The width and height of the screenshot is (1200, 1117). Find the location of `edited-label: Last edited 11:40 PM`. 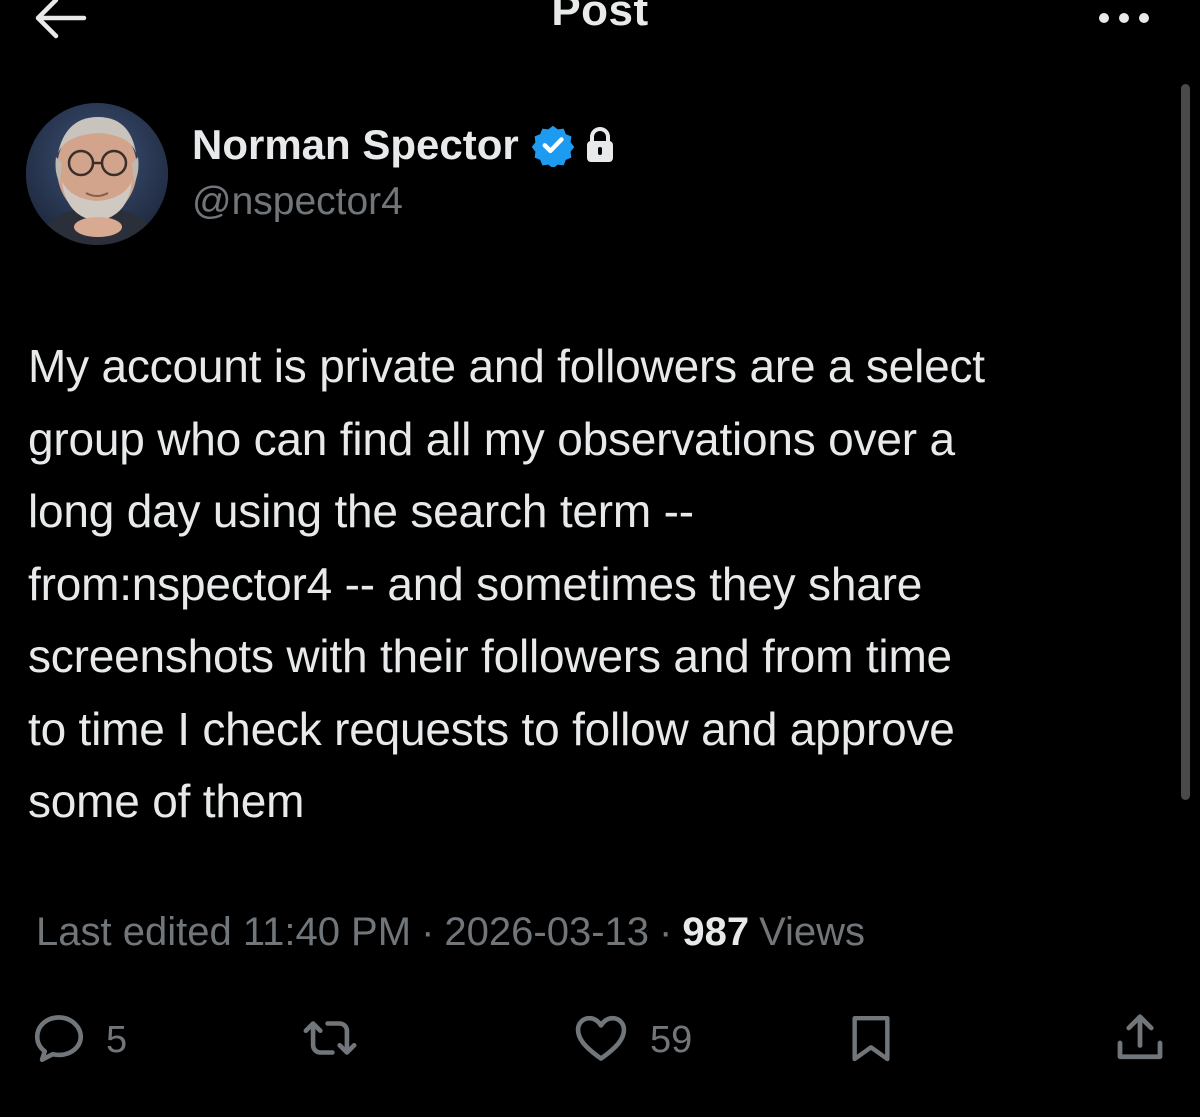

edited-label: Last edited 11:40 PM is located at coordinates (223, 932).